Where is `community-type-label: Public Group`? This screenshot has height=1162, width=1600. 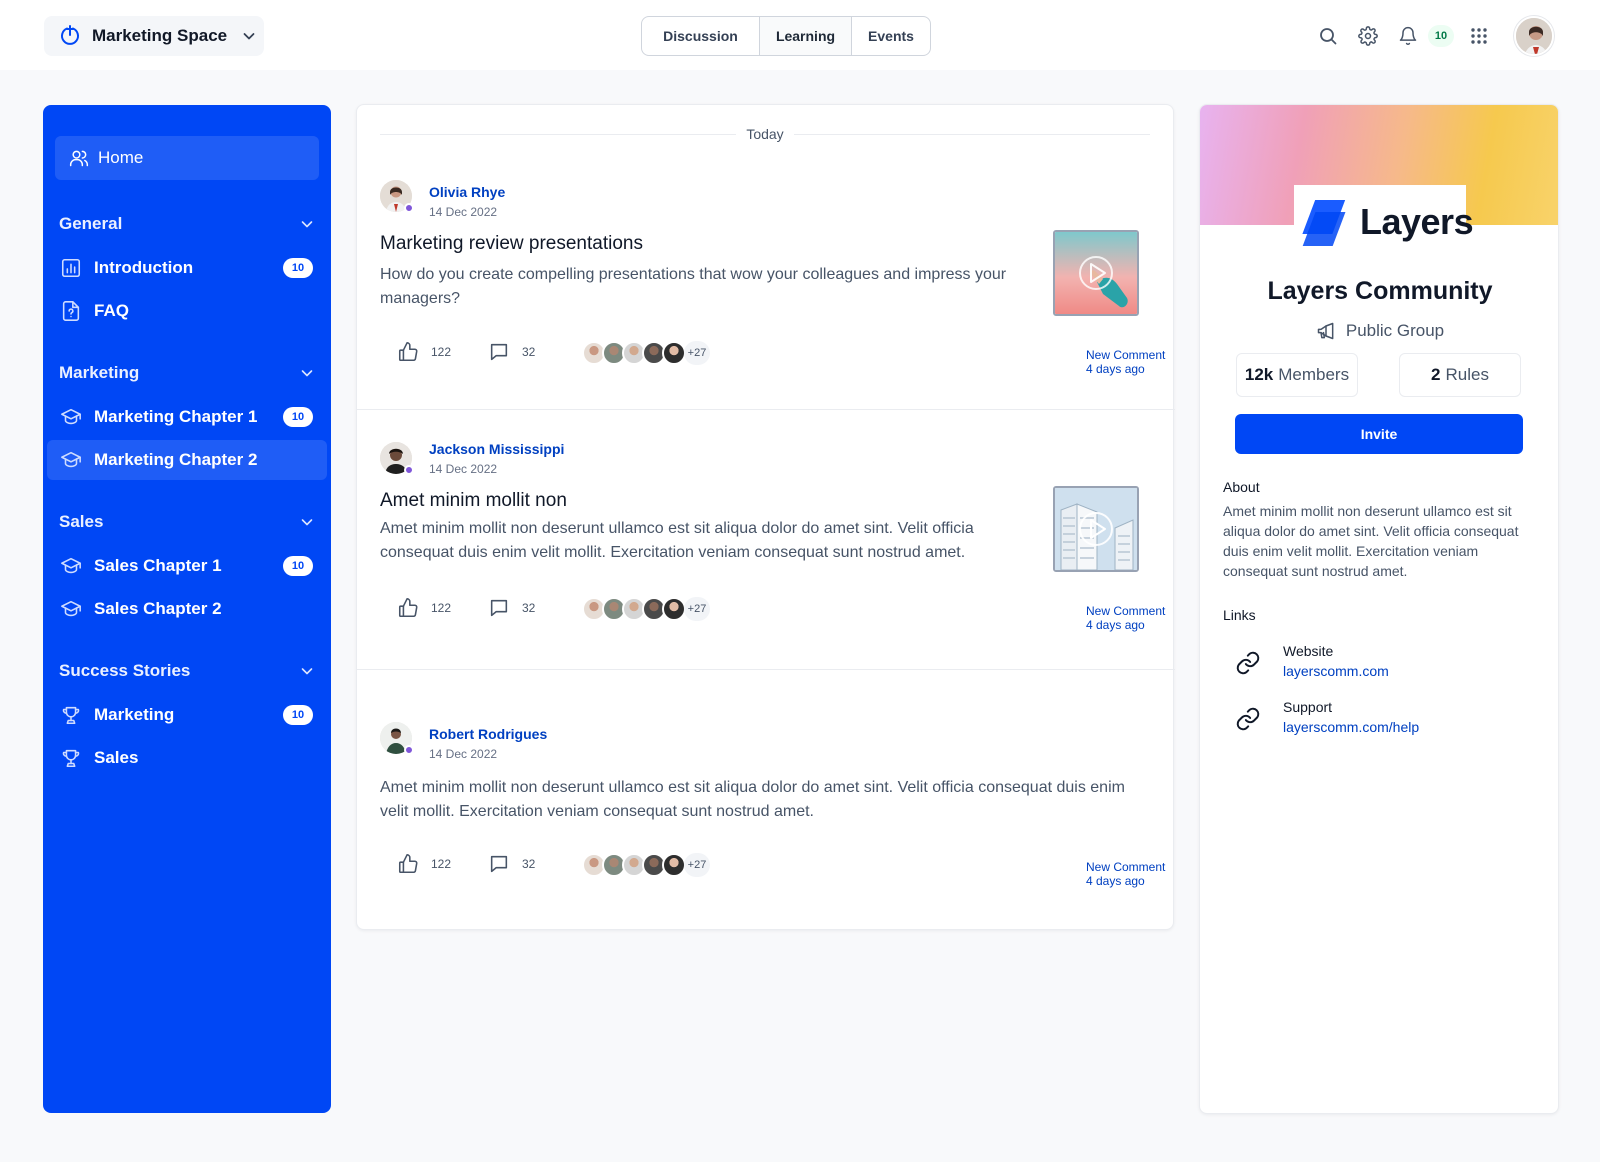
community-type-label: Public Group is located at coordinates (1395, 330).